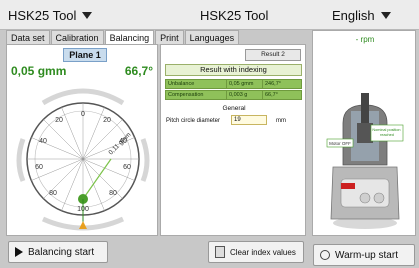 This screenshot has width=419, height=268. Describe the element at coordinates (220, 252) in the screenshot. I see `trash-icon` at that location.